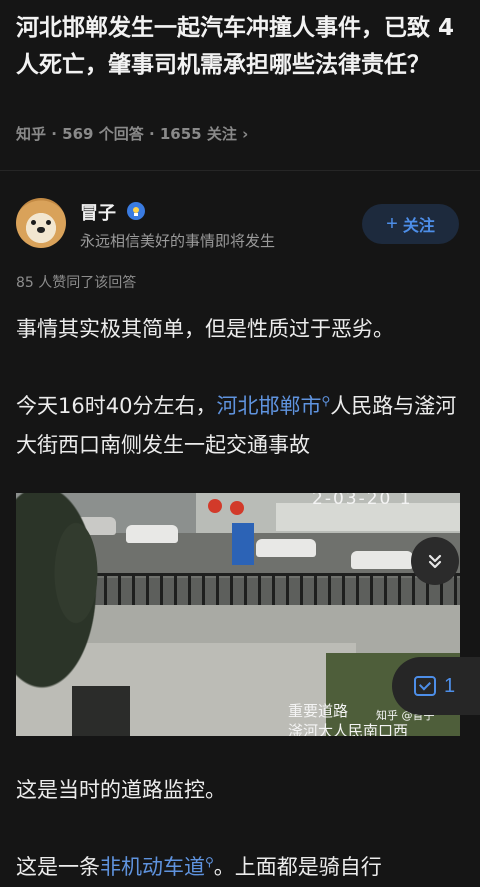 This screenshot has width=480, height=887. Describe the element at coordinates (121, 790) in the screenshot. I see `answer-paragraph: 这是当时的道路监控。` at that location.